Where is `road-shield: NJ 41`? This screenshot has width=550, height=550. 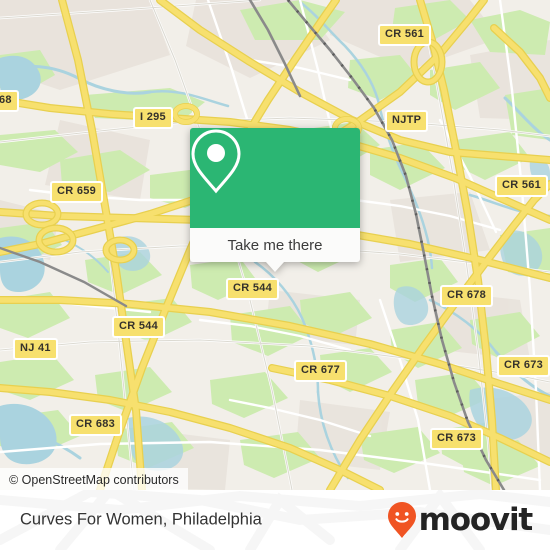 road-shield: NJ 41 is located at coordinates (35, 349).